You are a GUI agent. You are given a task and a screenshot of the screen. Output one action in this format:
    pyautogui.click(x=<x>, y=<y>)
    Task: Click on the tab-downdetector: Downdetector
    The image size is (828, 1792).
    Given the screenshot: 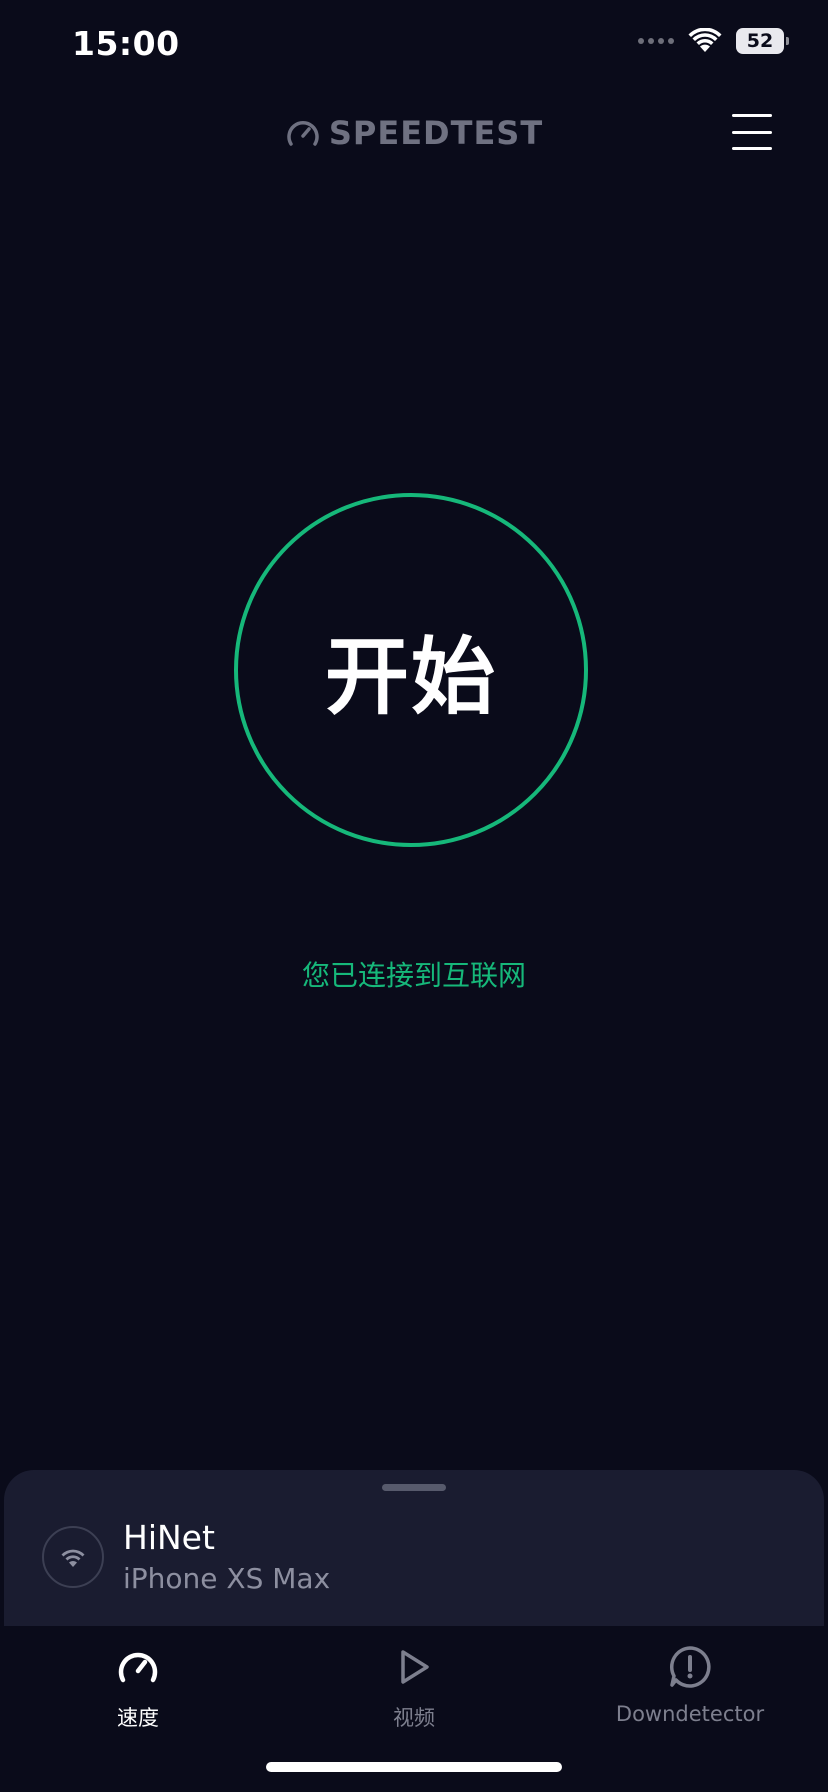 What is the action you would take?
    pyautogui.click(x=690, y=1685)
    